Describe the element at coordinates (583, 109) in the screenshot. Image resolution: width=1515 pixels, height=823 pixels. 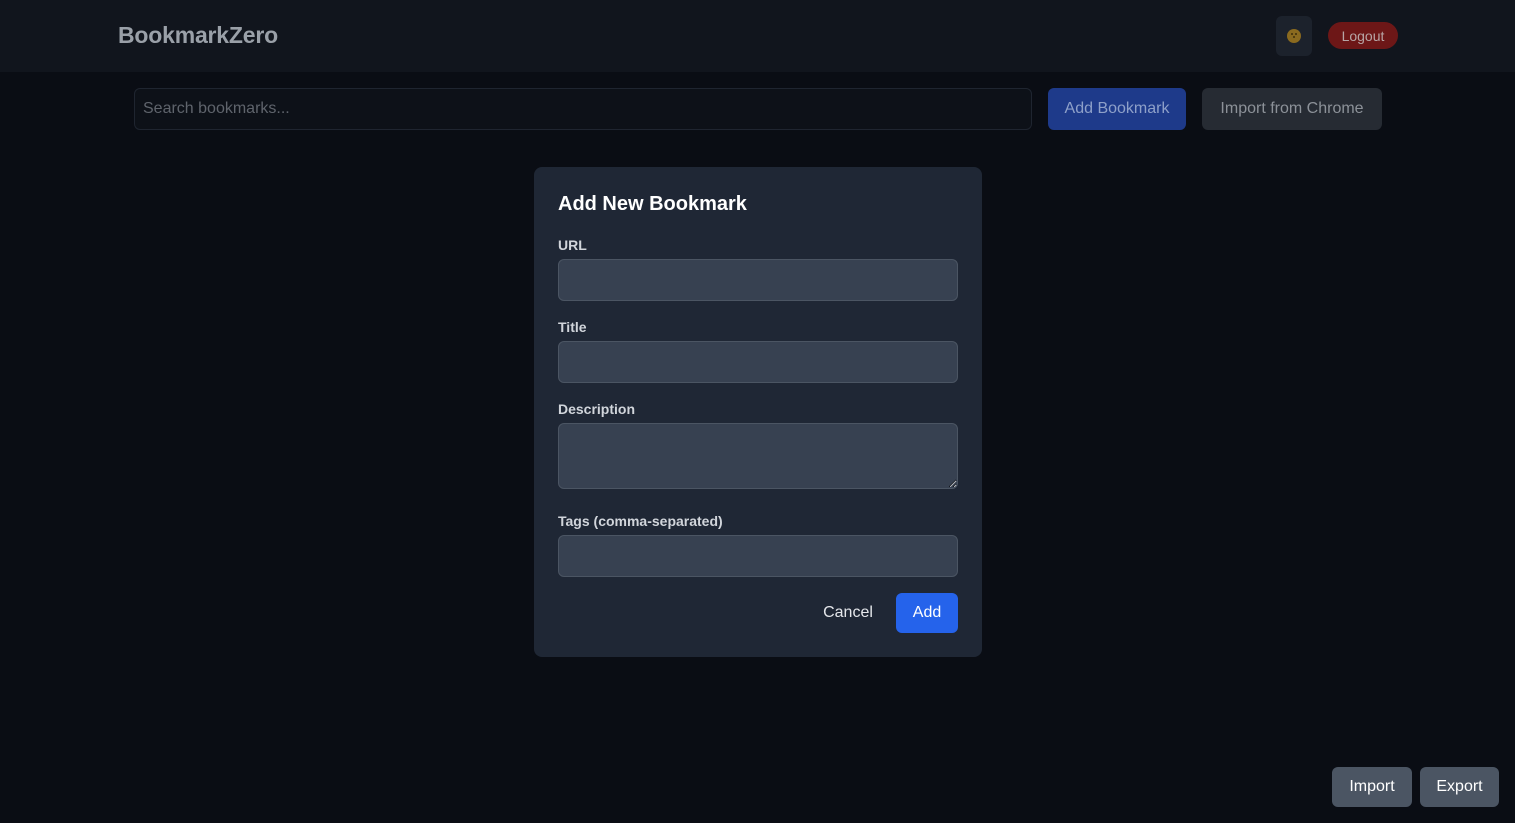
I see `search-input` at that location.